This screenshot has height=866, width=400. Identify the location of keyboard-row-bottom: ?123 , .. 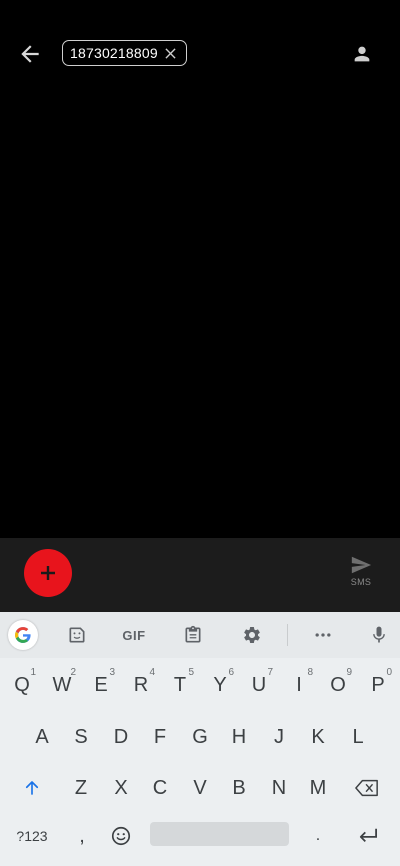
(200, 836).